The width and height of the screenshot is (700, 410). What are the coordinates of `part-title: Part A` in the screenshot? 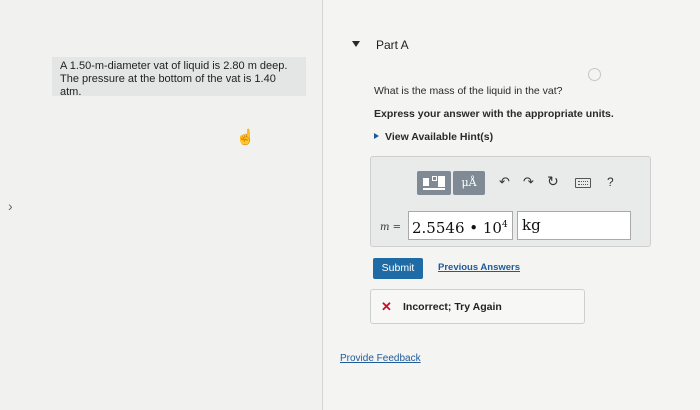 It's located at (392, 45).